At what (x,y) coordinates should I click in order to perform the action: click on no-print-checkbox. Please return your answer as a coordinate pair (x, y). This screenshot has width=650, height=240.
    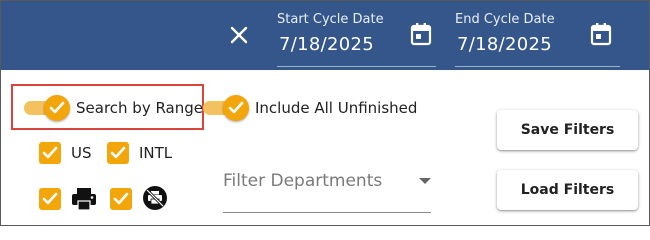
    Looking at the image, I should click on (121, 199).